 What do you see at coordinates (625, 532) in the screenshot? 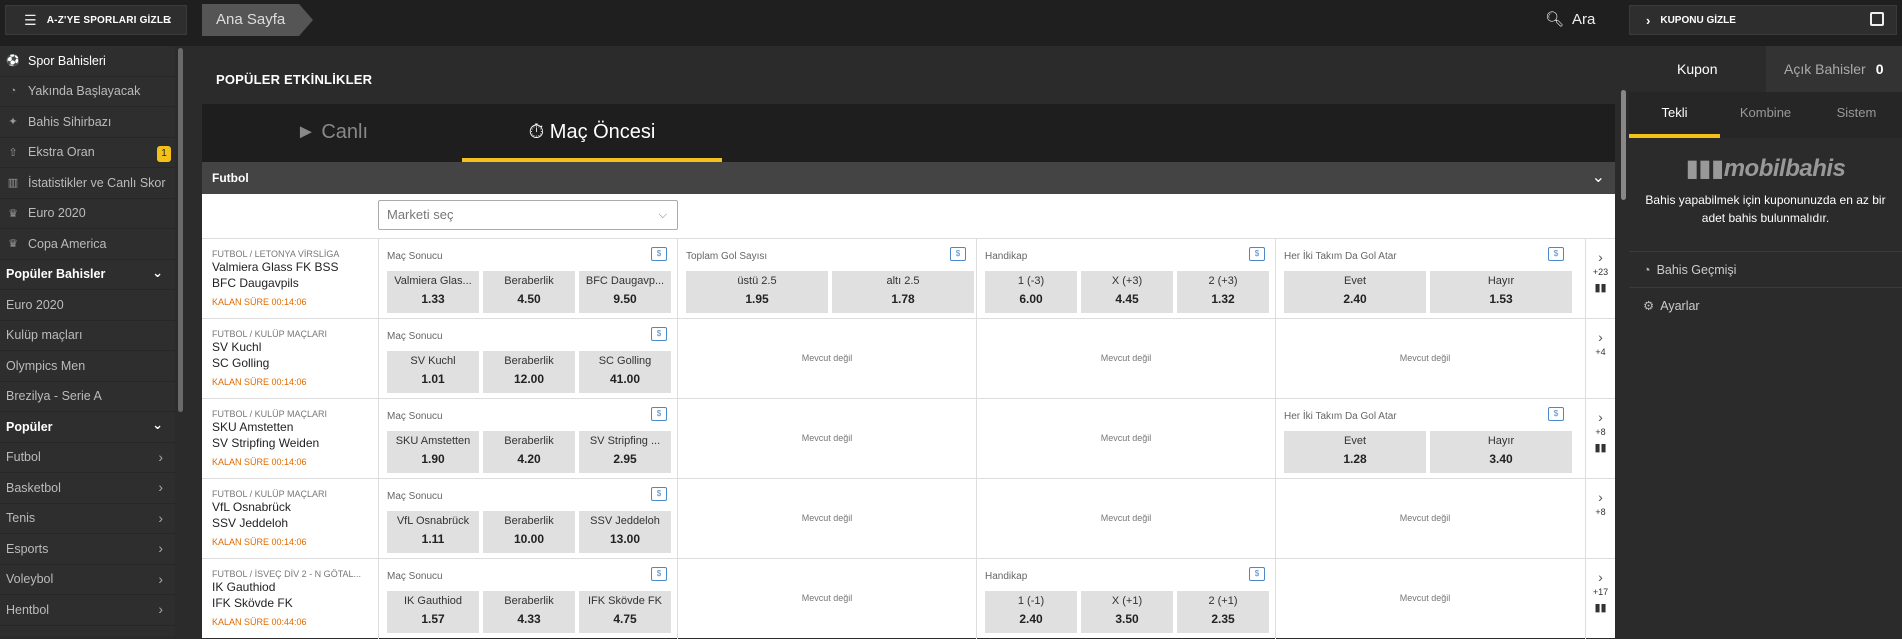
I see `odds-button: SSV Jeddeloh13.00` at bounding box center [625, 532].